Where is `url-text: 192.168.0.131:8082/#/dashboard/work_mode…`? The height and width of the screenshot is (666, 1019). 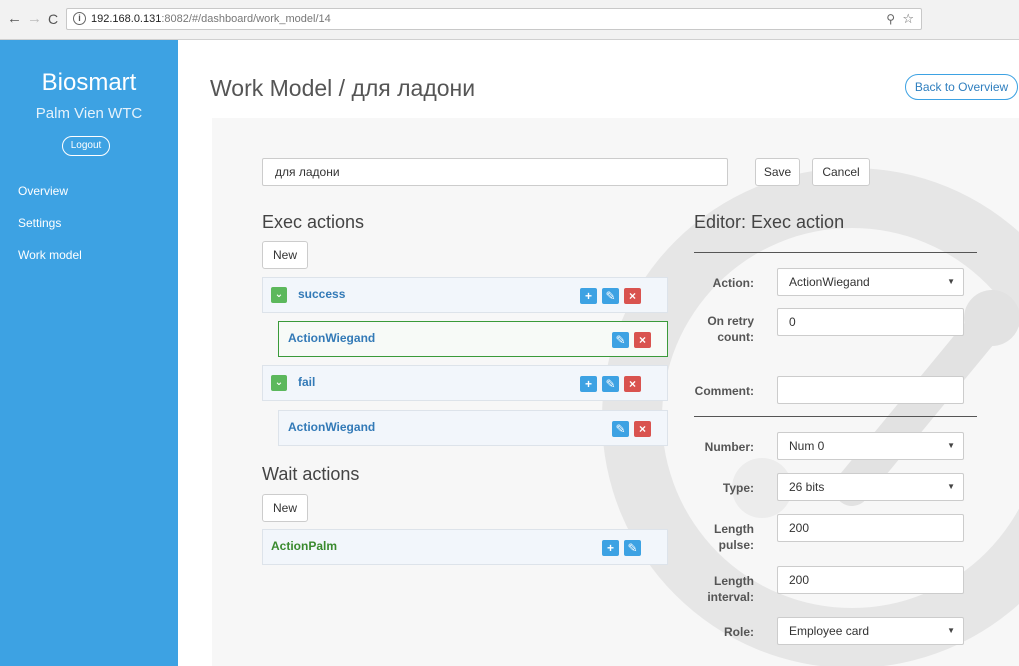 url-text: 192.168.0.131:8082/#/dashboard/work_mode… is located at coordinates (211, 19).